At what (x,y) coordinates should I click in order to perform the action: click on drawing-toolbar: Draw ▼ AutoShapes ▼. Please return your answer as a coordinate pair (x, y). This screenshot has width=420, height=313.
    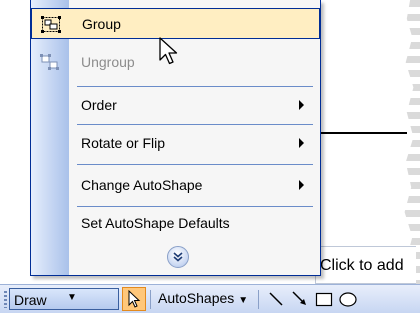
    Looking at the image, I should click on (210, 298).